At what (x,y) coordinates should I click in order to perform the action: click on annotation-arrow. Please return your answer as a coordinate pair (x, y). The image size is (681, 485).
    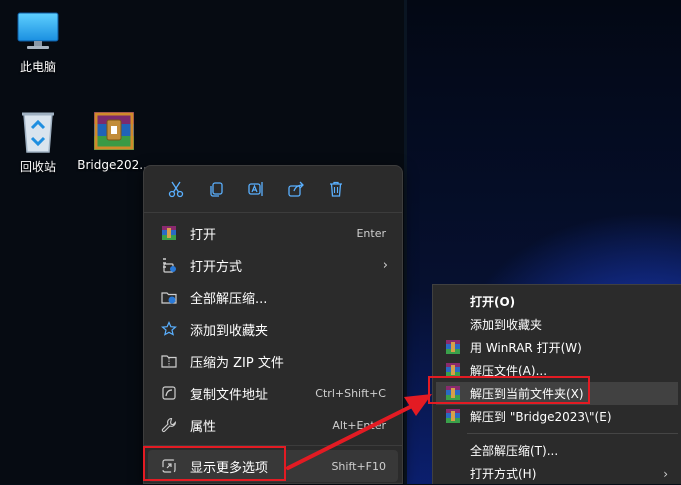
    Looking at the image, I should click on (359, 432).